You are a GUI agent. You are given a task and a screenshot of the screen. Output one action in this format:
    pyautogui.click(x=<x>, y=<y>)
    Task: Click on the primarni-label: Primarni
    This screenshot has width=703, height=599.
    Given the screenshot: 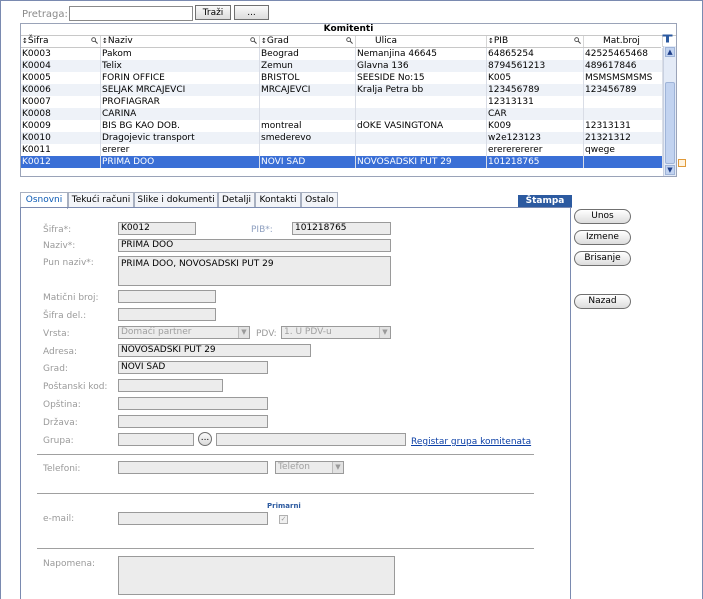 What is the action you would take?
    pyautogui.click(x=284, y=506)
    